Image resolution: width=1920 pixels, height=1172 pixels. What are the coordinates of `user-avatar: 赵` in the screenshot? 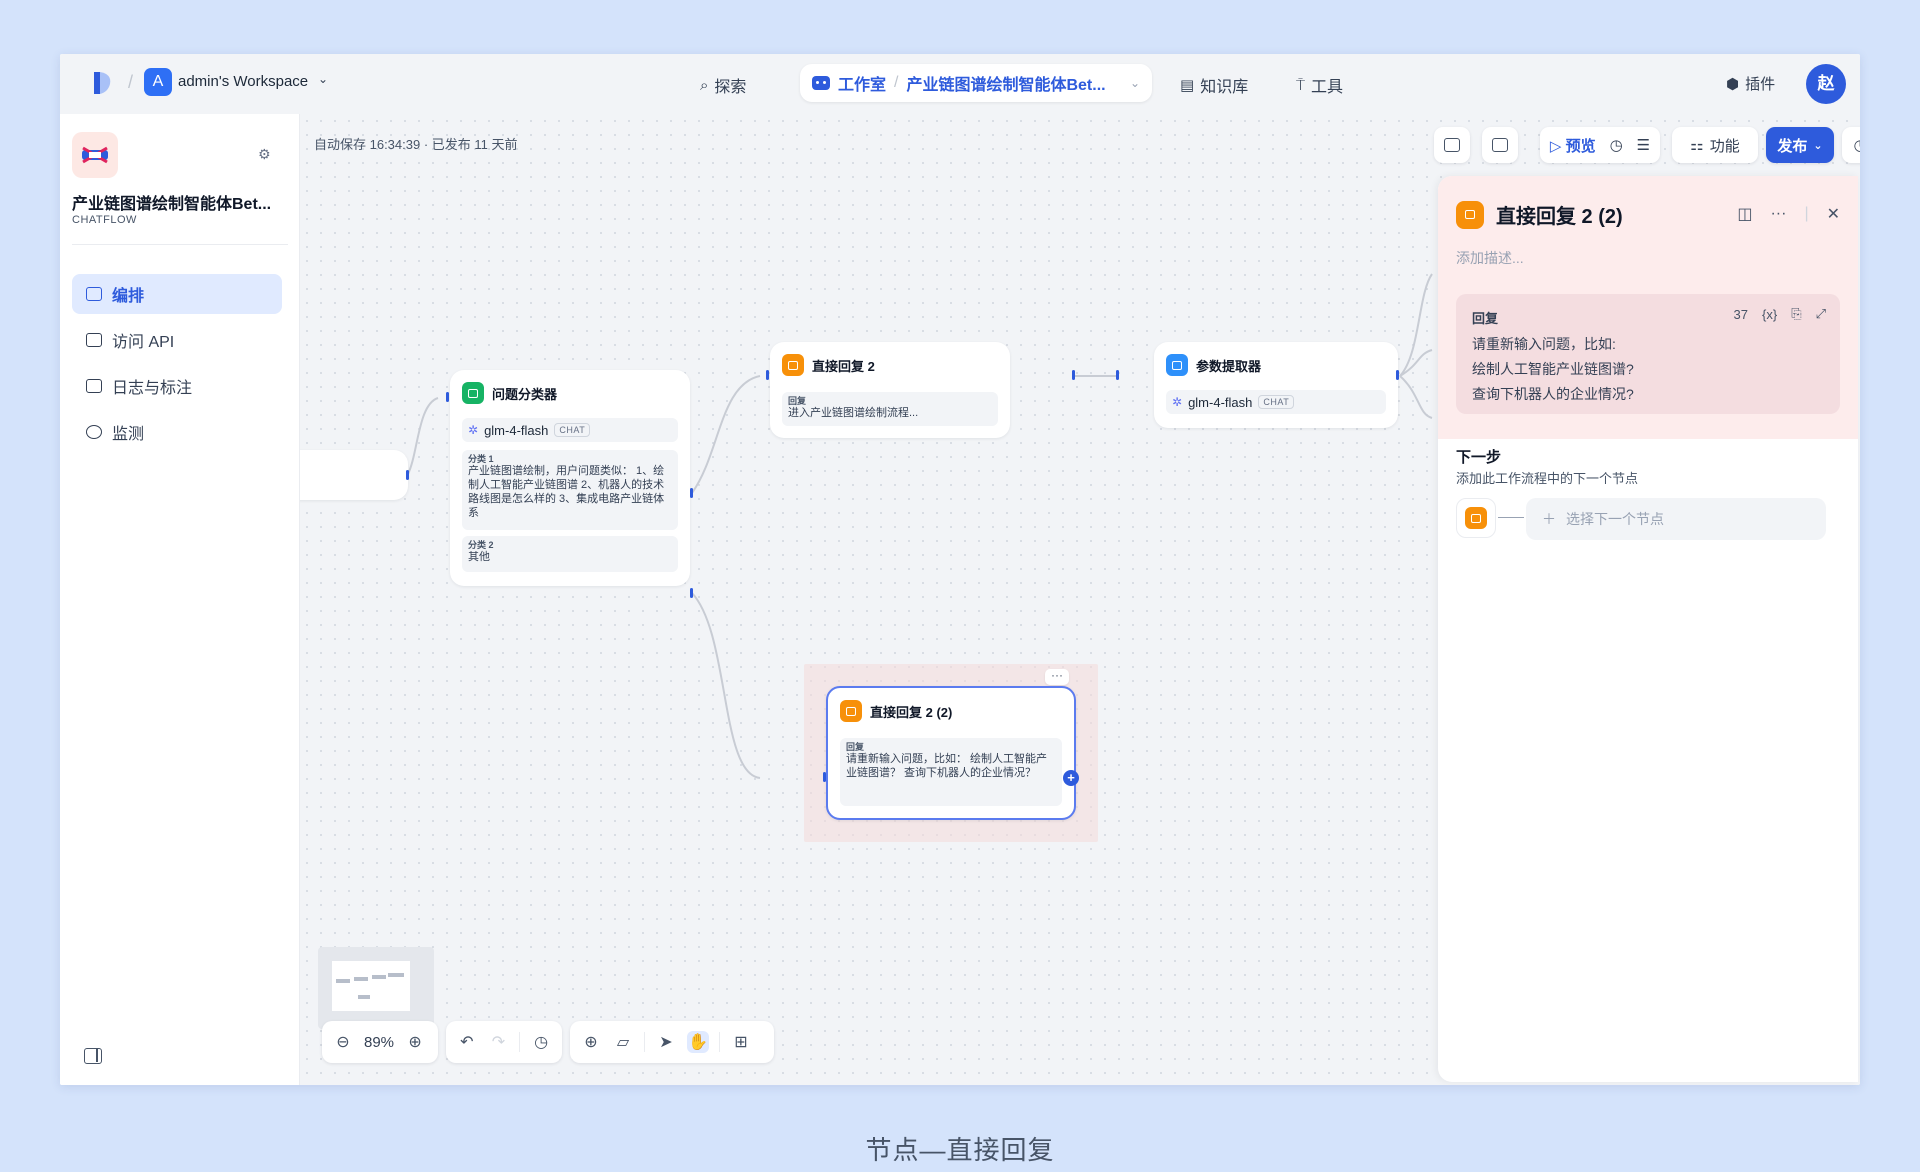 It's located at (1826, 84).